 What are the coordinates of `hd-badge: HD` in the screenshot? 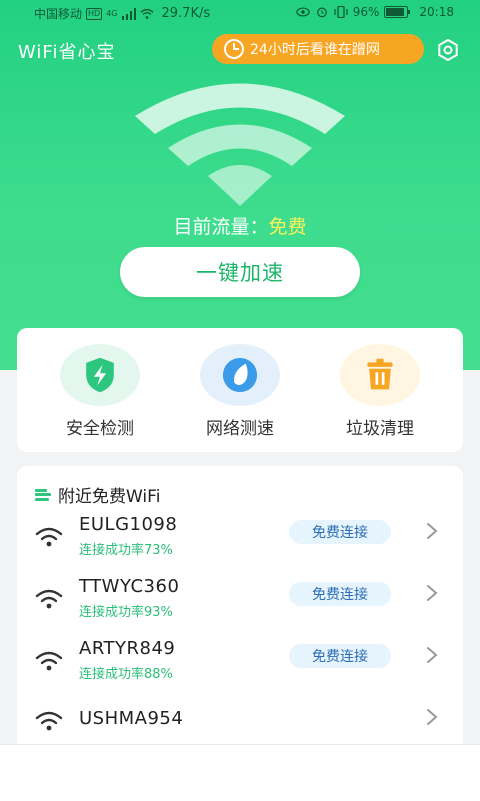 It's located at (94, 13).